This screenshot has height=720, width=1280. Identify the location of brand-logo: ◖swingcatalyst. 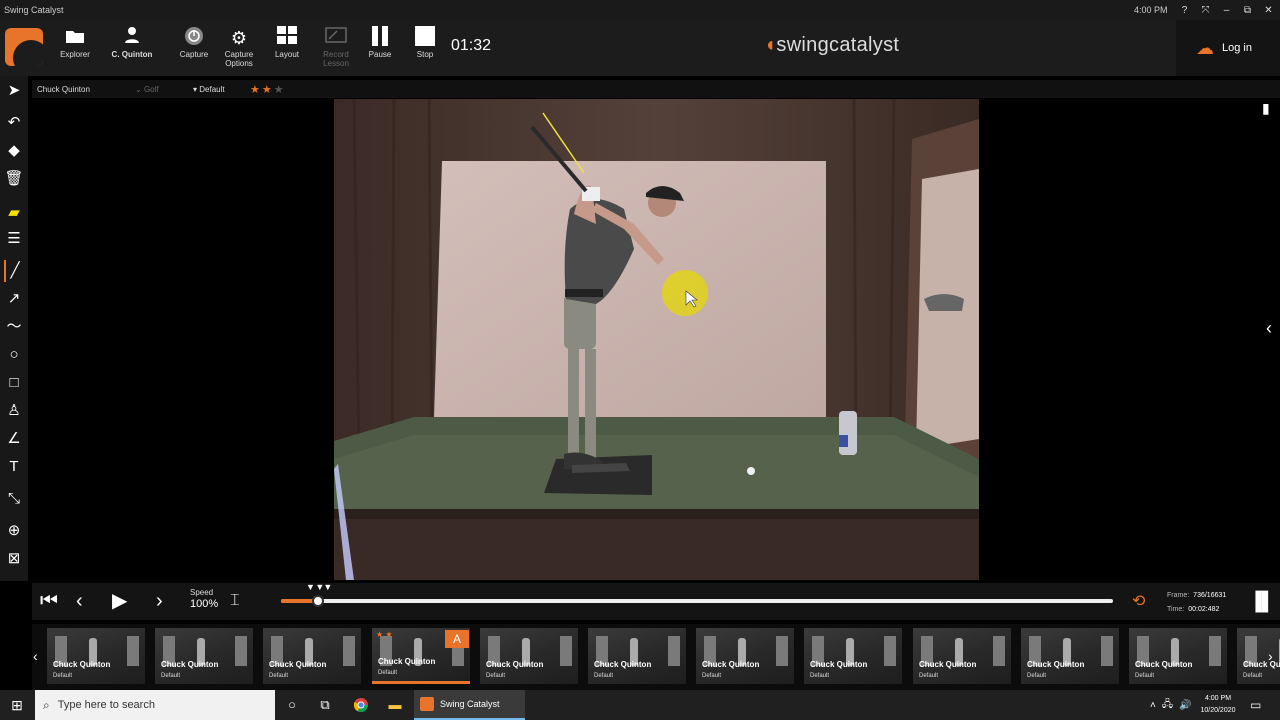
(831, 45).